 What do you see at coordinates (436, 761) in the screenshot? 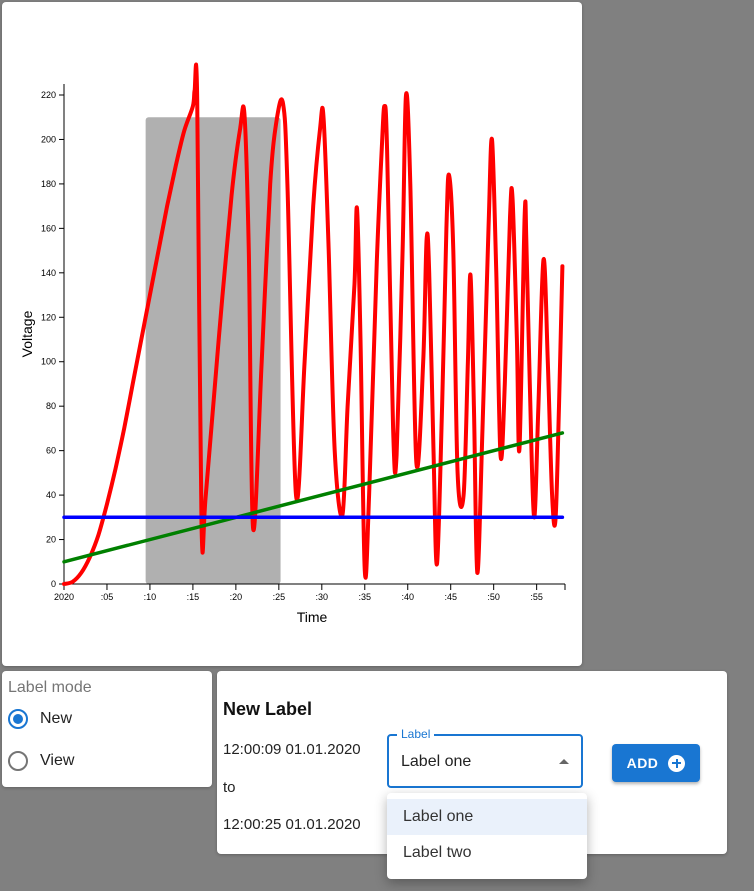
I see `label-select-value: Label one` at bounding box center [436, 761].